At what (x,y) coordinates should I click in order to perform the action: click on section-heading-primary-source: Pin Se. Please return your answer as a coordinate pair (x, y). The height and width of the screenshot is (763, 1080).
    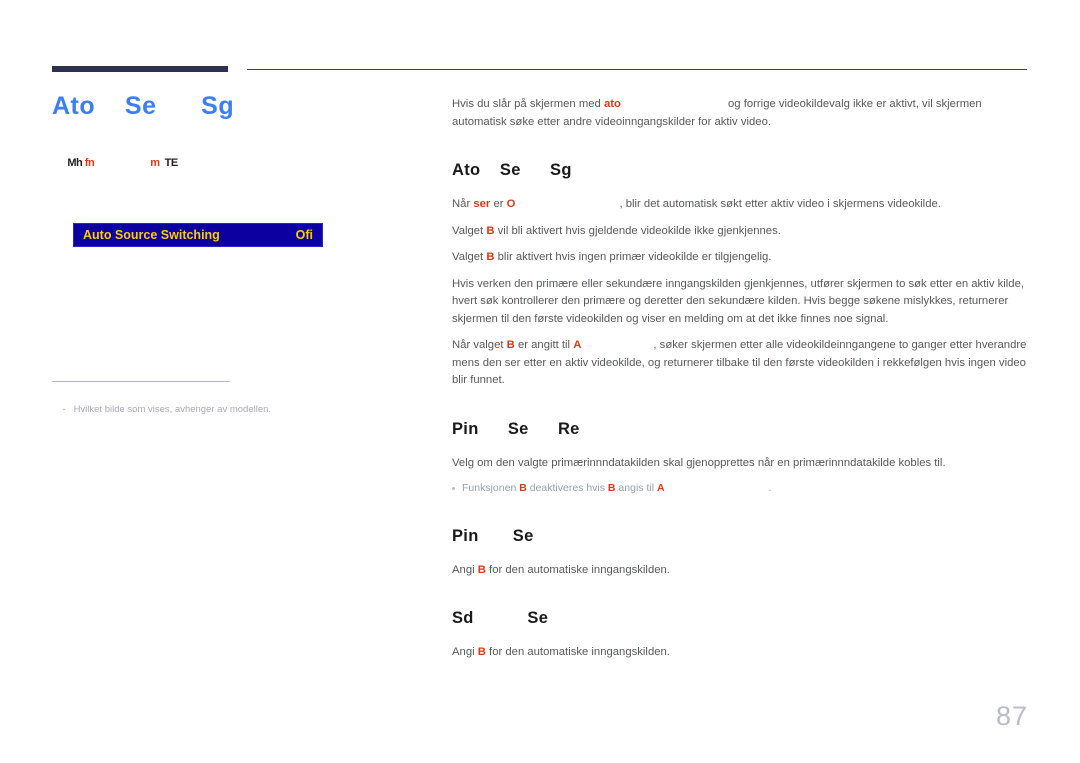
    Looking at the image, I should click on (493, 535).